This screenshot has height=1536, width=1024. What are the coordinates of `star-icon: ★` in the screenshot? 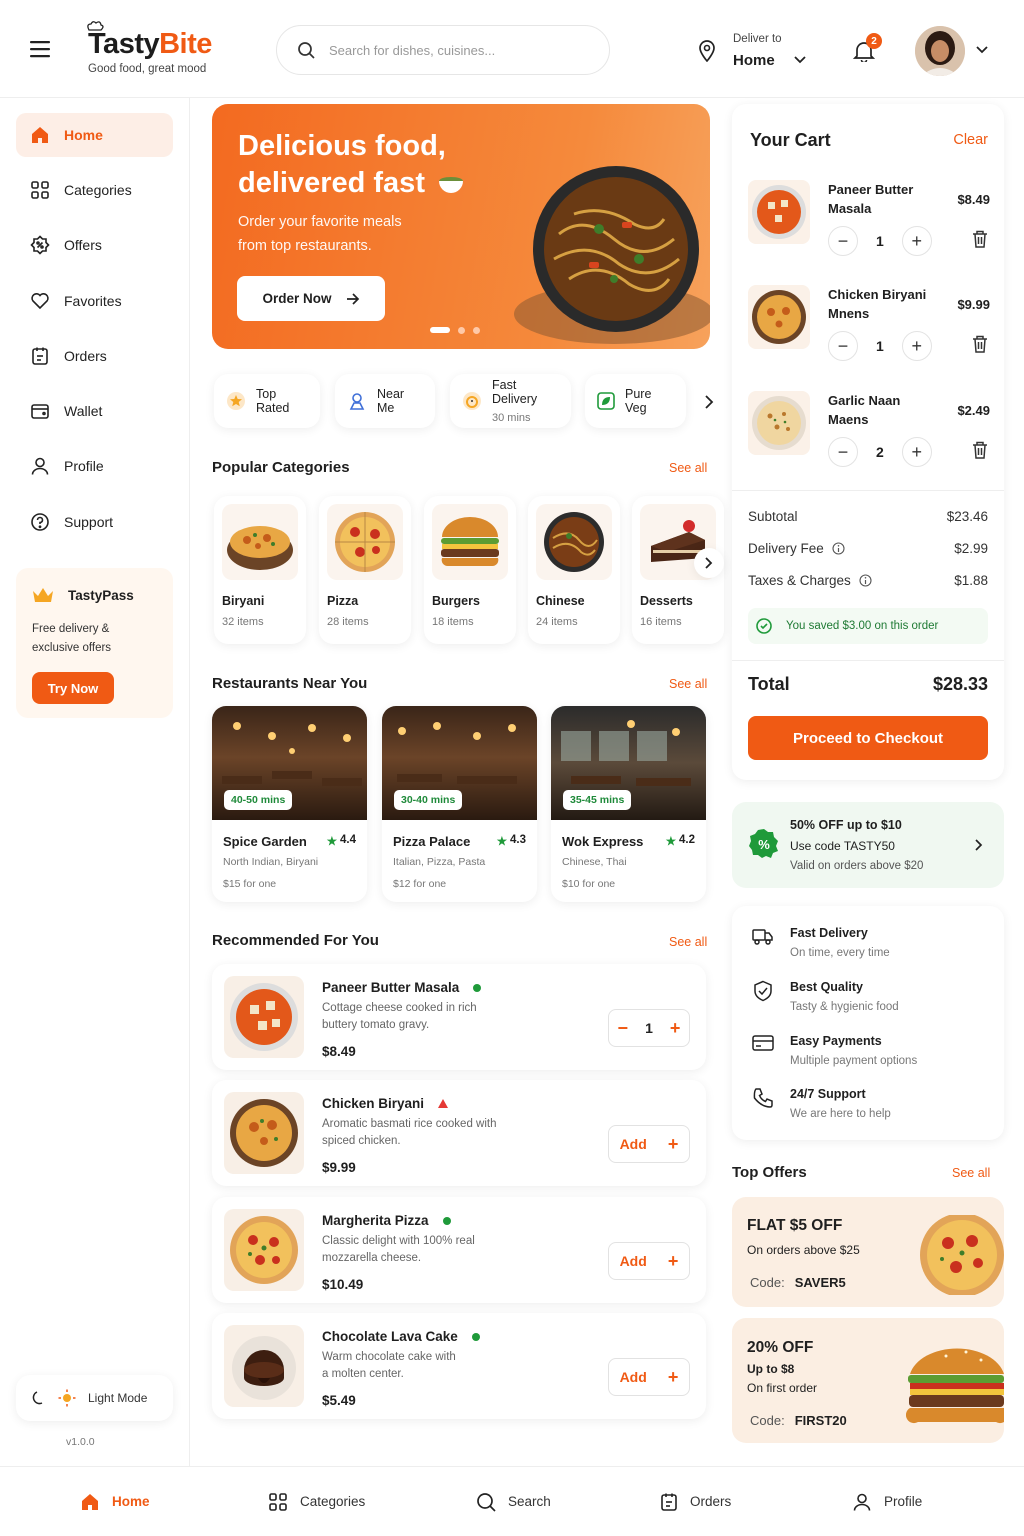 It's located at (670, 842).